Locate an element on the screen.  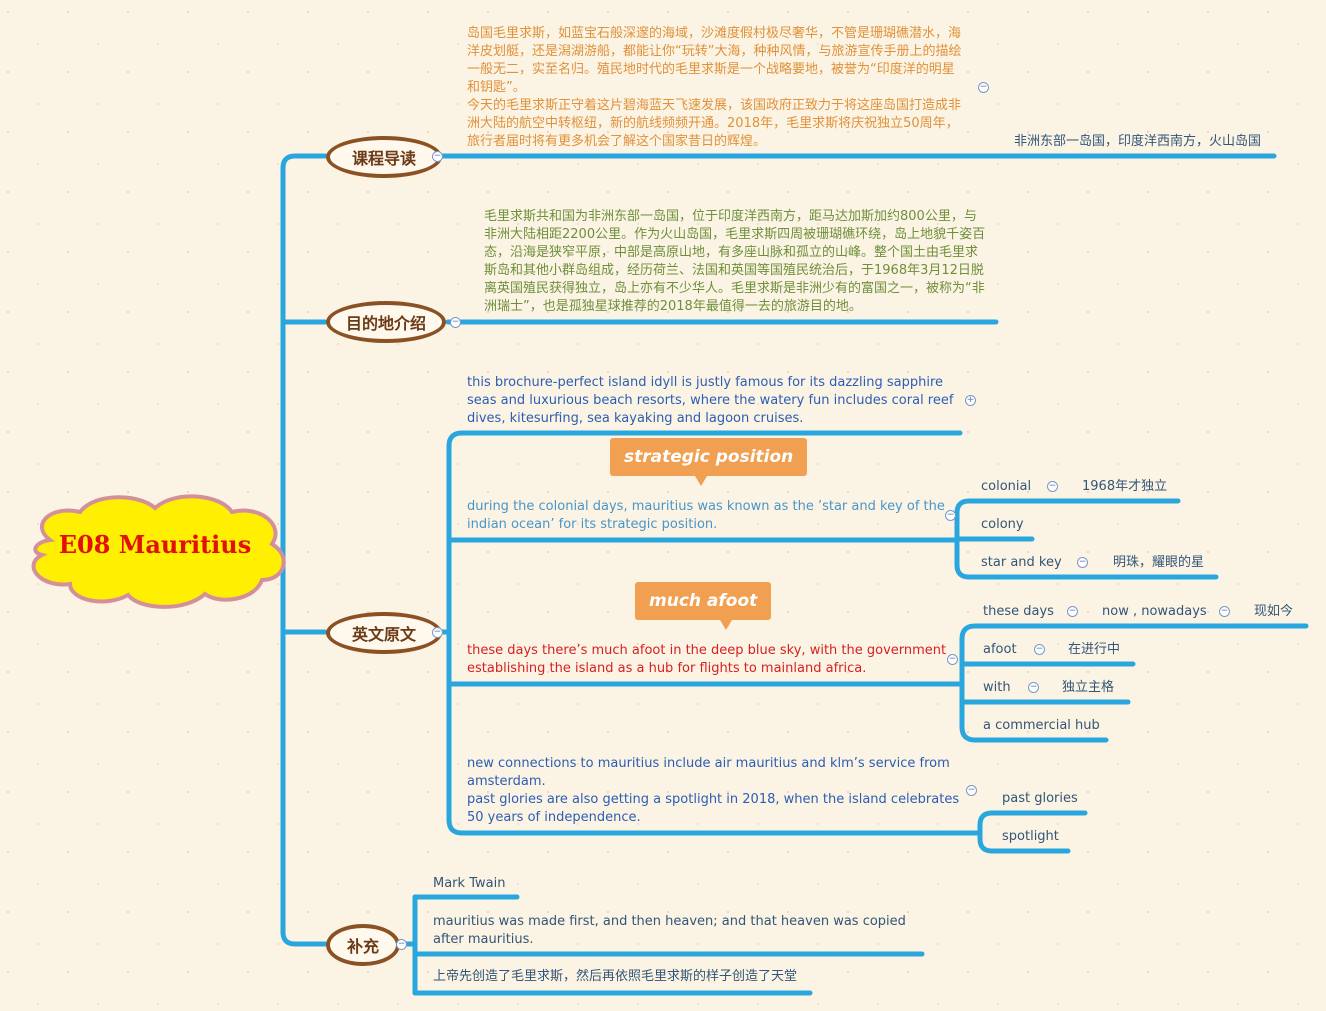
term-star-and-key: star and key is located at coordinates (1021, 563).